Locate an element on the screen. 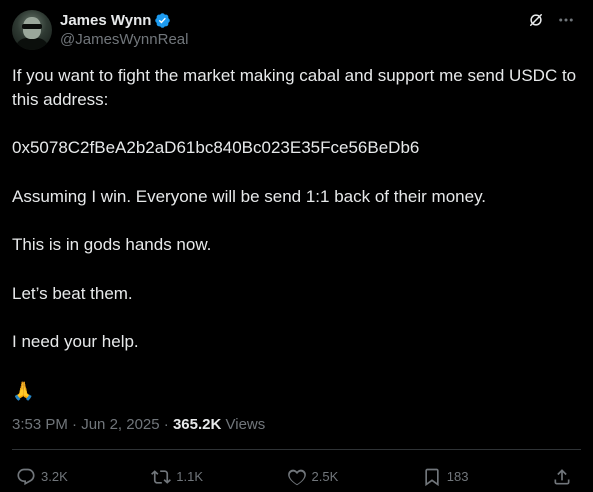 The height and width of the screenshot is (492, 593). more-icon is located at coordinates (566, 20).